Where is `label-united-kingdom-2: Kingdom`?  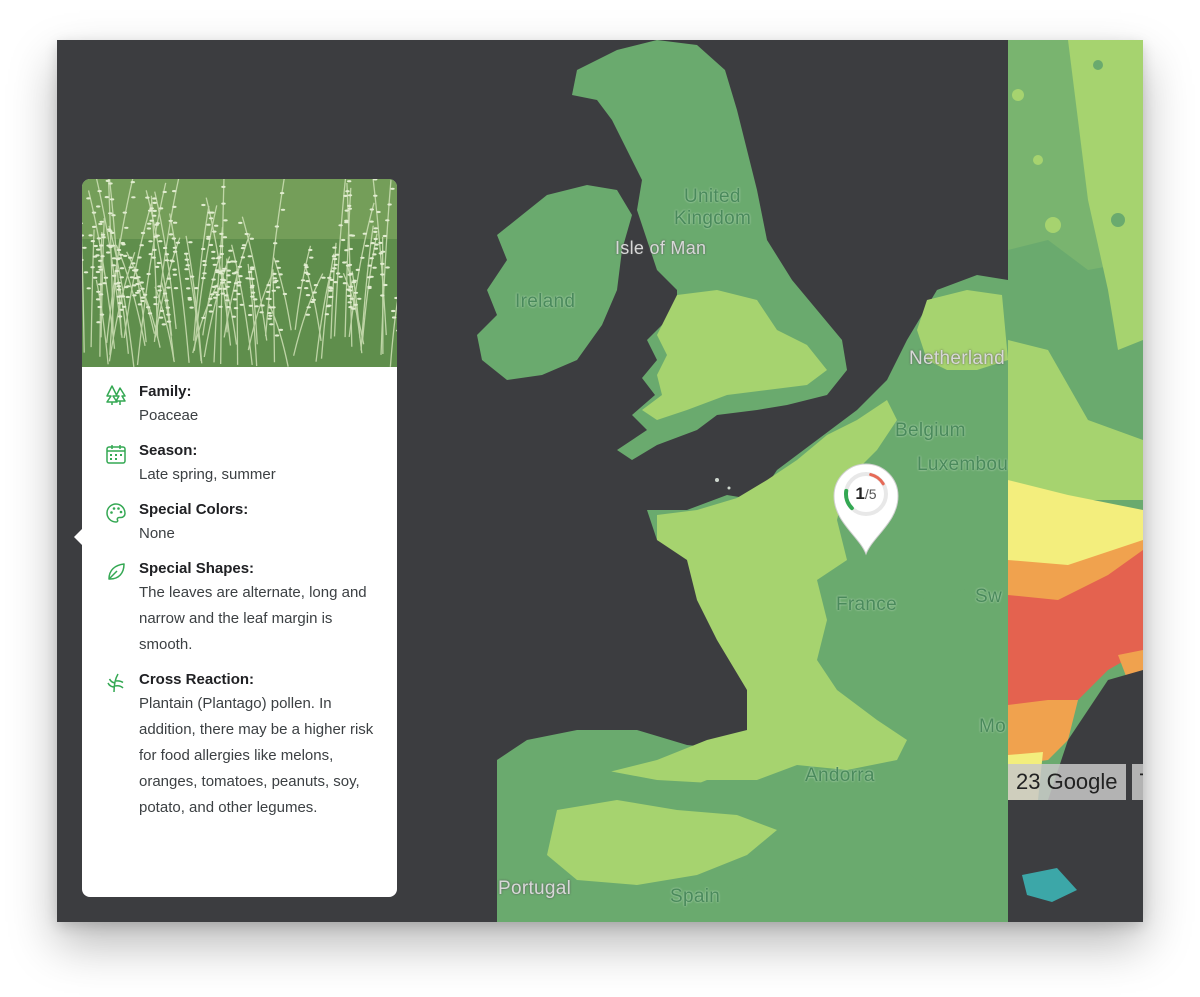
label-united-kingdom-2: Kingdom is located at coordinates (713, 218).